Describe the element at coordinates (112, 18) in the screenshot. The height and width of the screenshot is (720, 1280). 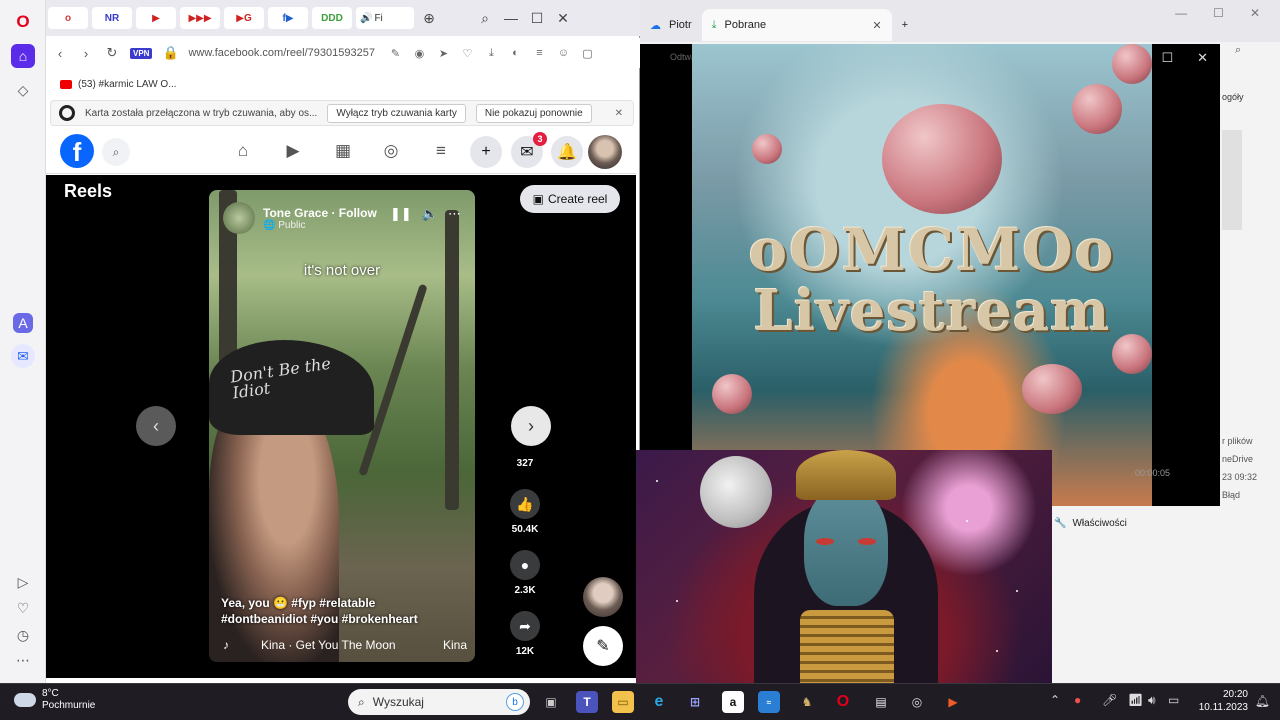
I see `browser-tab: NR` at that location.